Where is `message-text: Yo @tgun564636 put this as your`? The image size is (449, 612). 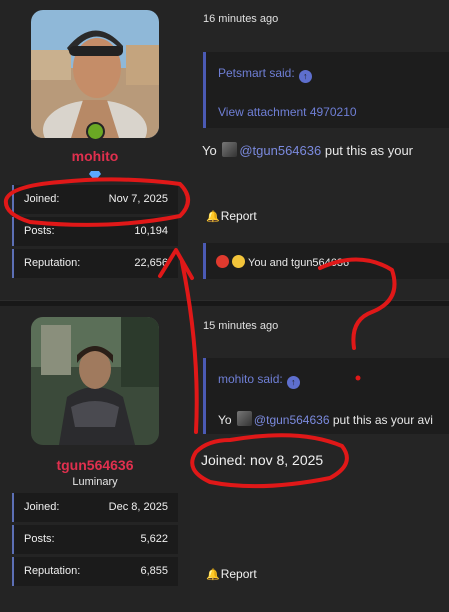 message-text: Yo @tgun564636 put this as your is located at coordinates (308, 150).